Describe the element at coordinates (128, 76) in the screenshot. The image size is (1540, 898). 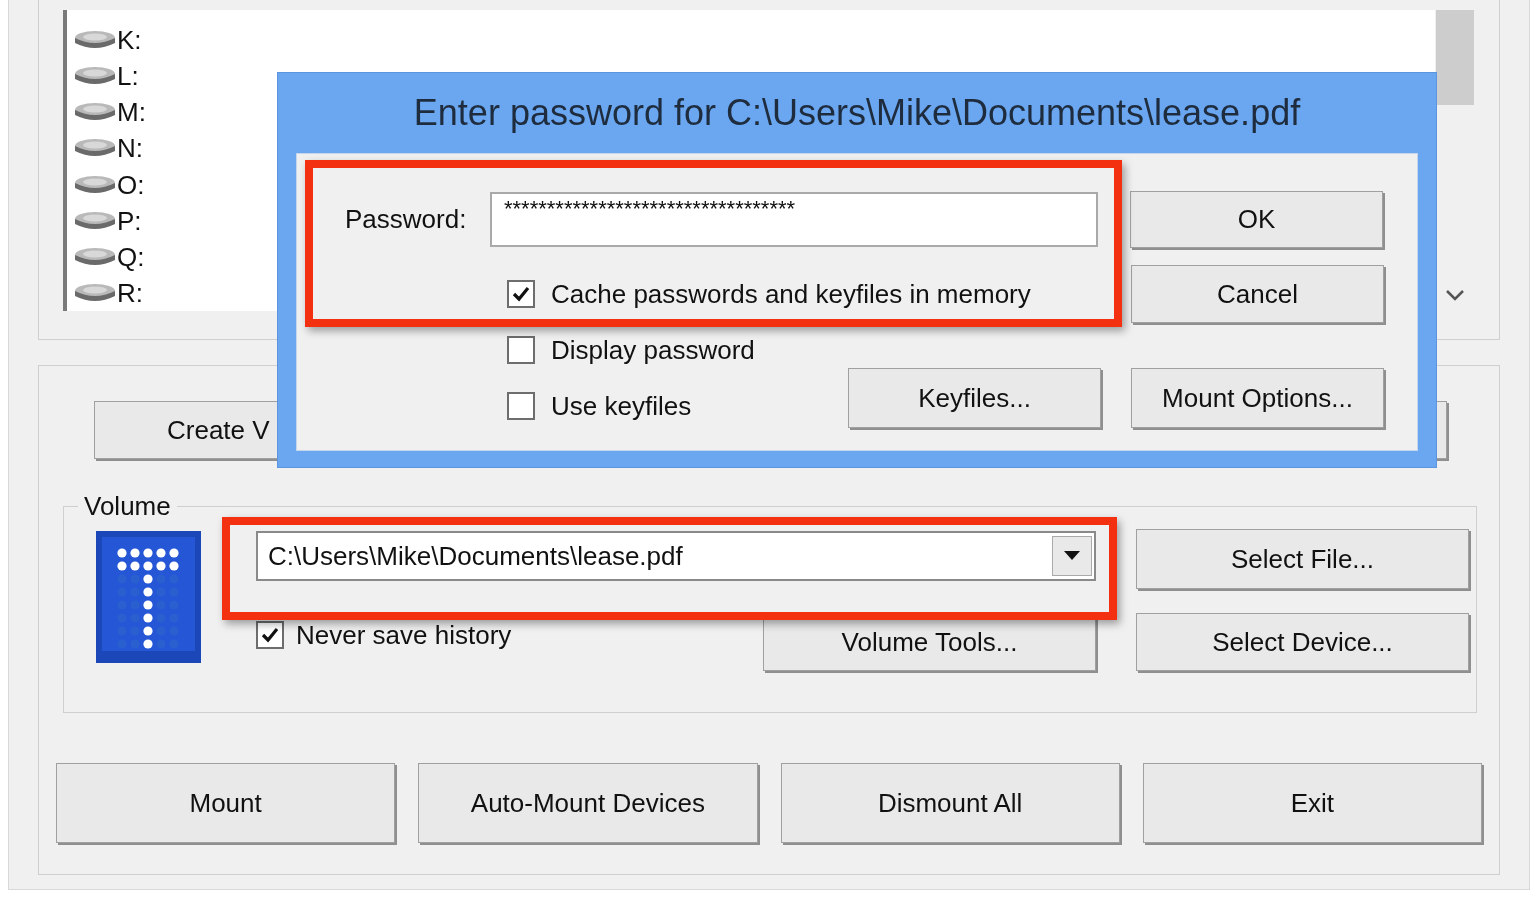
I see `drive-letter: L:` at that location.